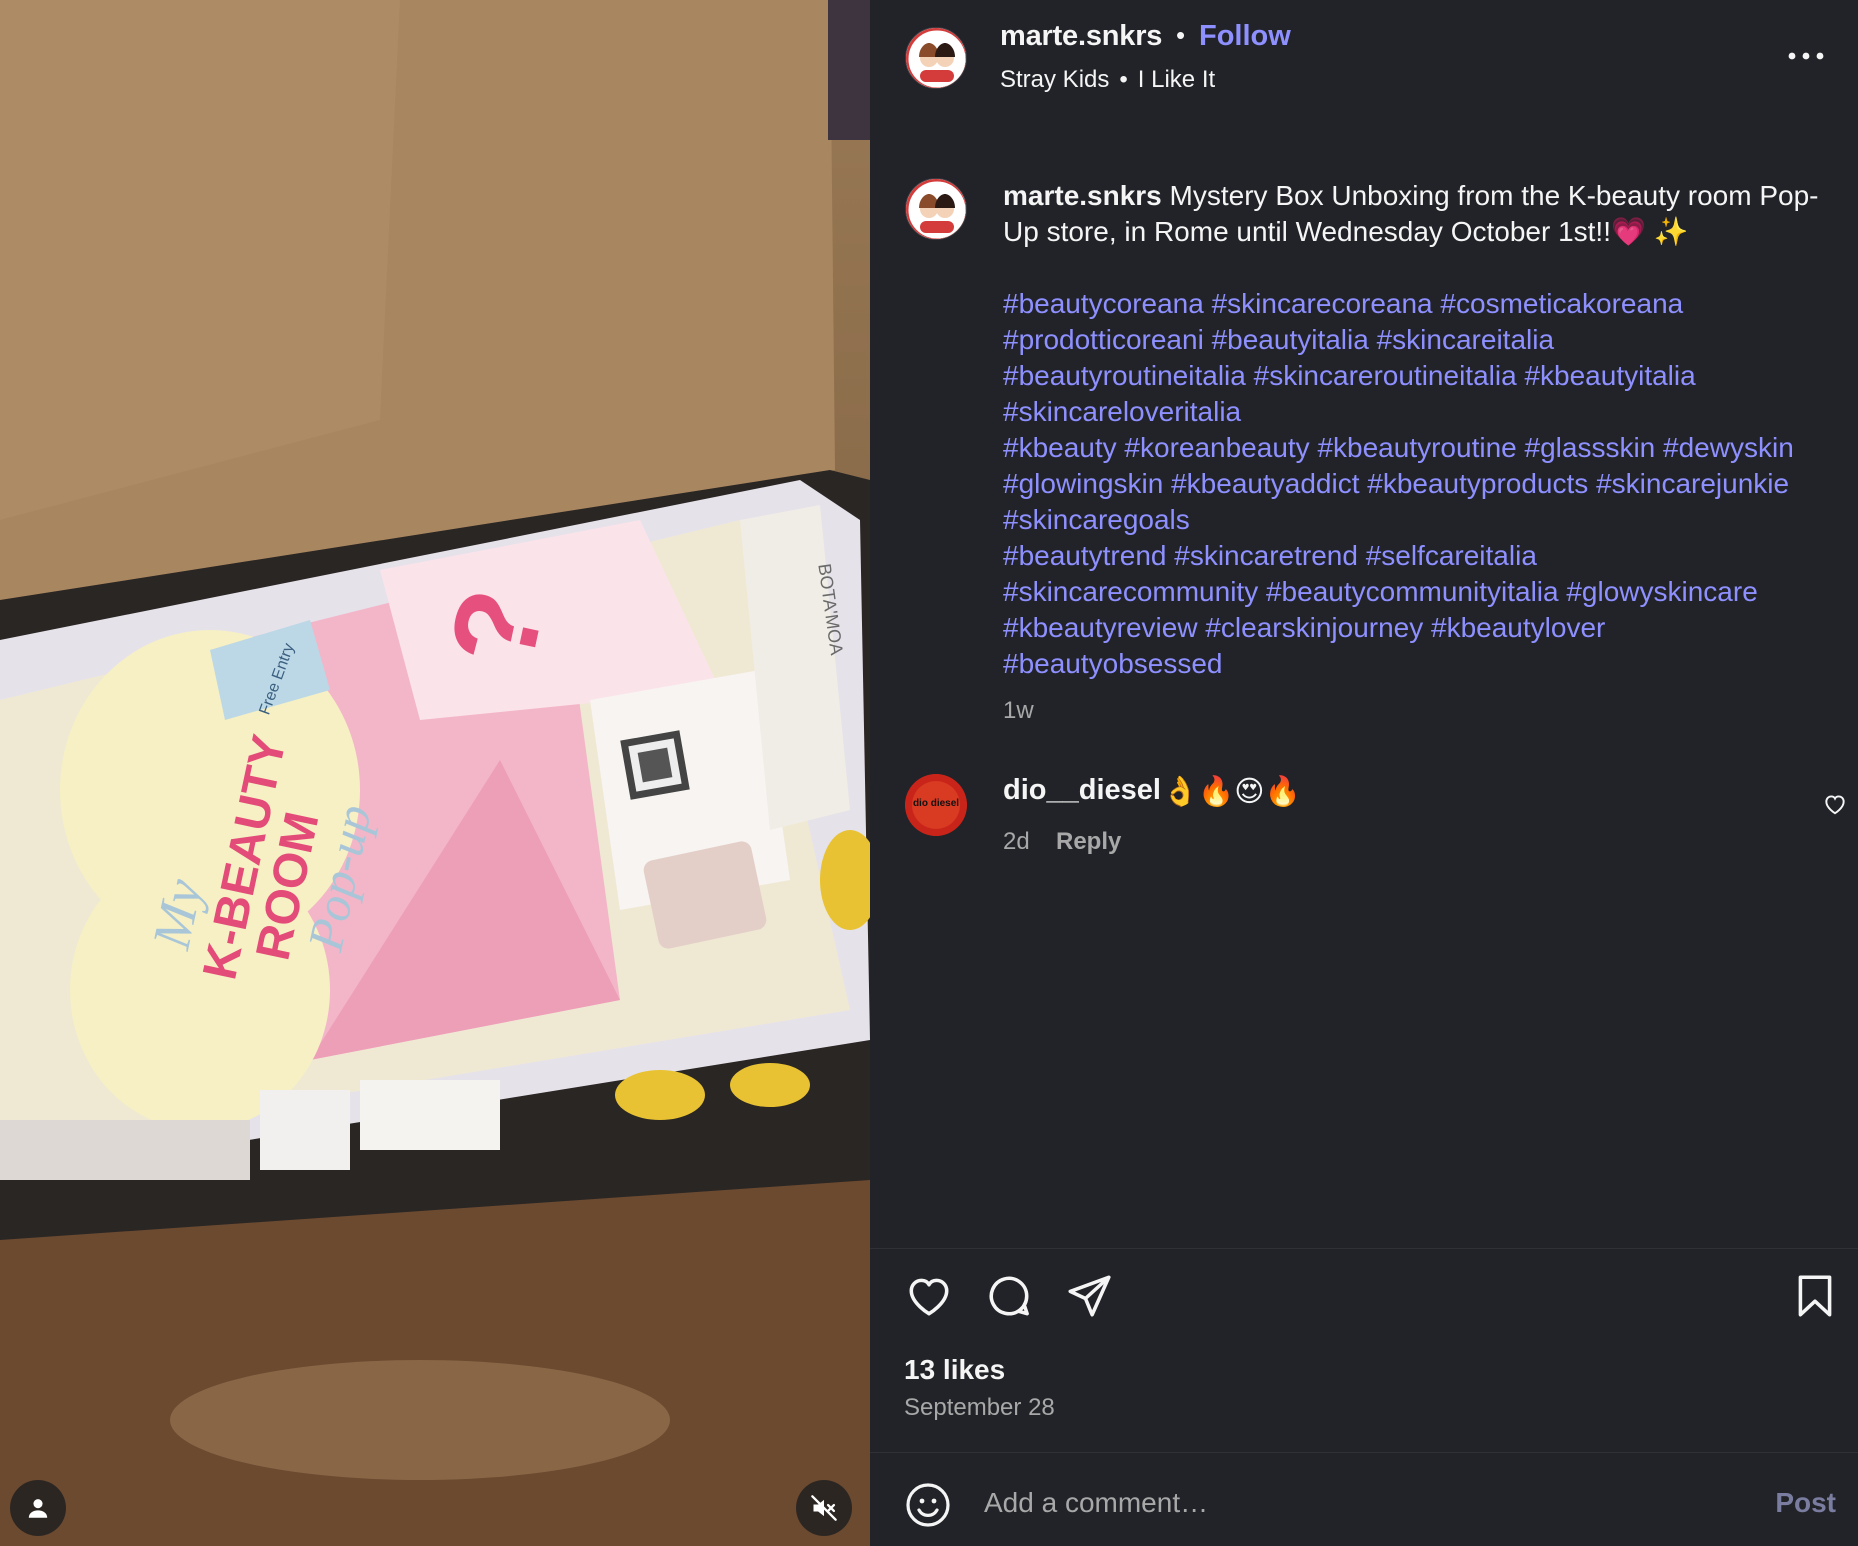  What do you see at coordinates (1423, 520) in the screenshot?
I see `hashtag-line: #skincaregoals` at bounding box center [1423, 520].